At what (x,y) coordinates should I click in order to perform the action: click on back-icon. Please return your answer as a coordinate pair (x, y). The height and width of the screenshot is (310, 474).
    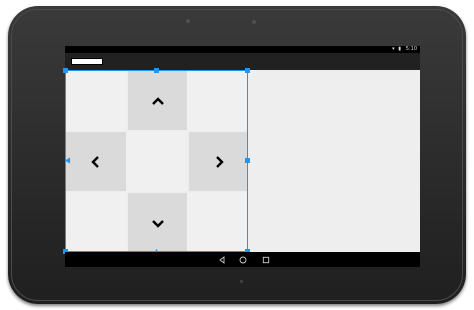
    Looking at the image, I should click on (221, 259).